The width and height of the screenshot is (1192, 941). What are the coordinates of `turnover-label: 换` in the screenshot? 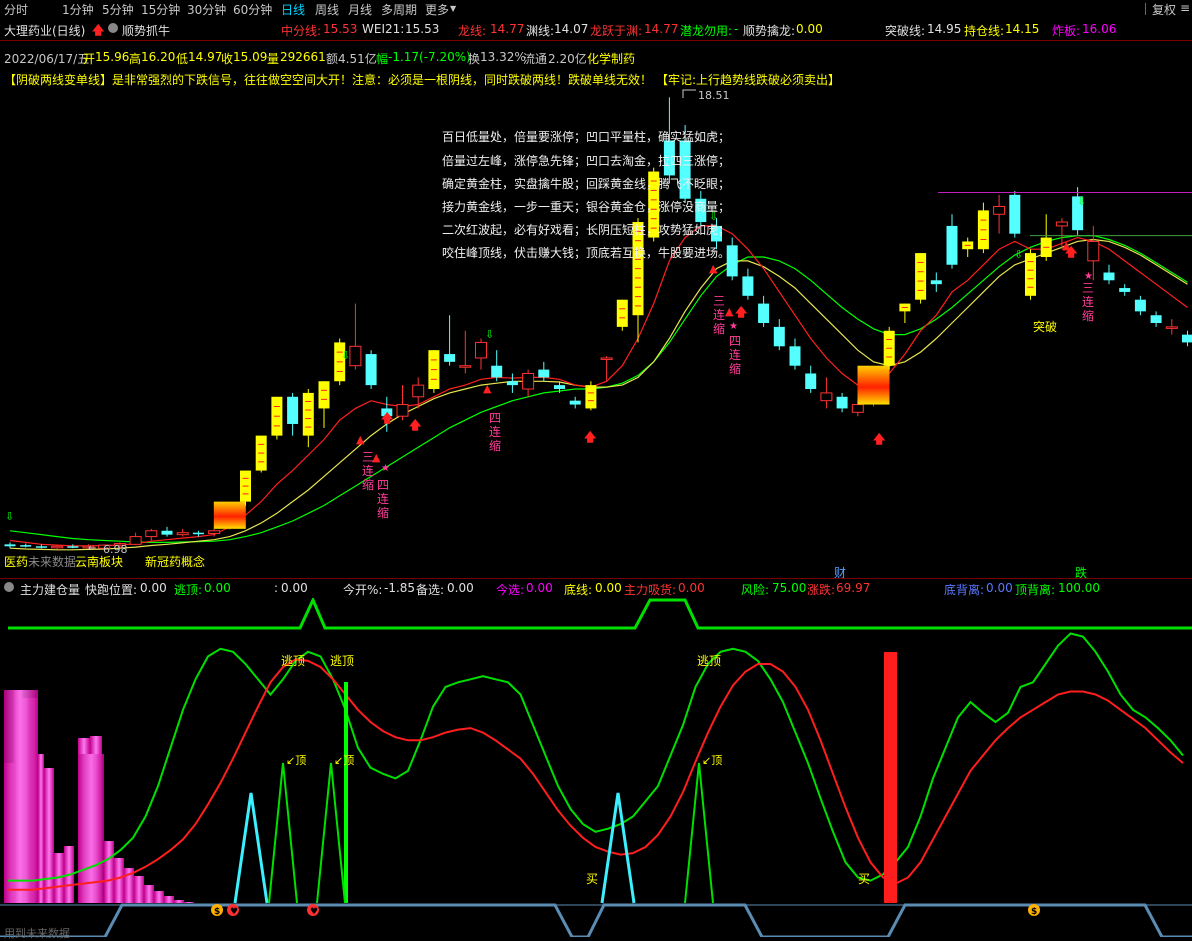 It's located at (474, 58).